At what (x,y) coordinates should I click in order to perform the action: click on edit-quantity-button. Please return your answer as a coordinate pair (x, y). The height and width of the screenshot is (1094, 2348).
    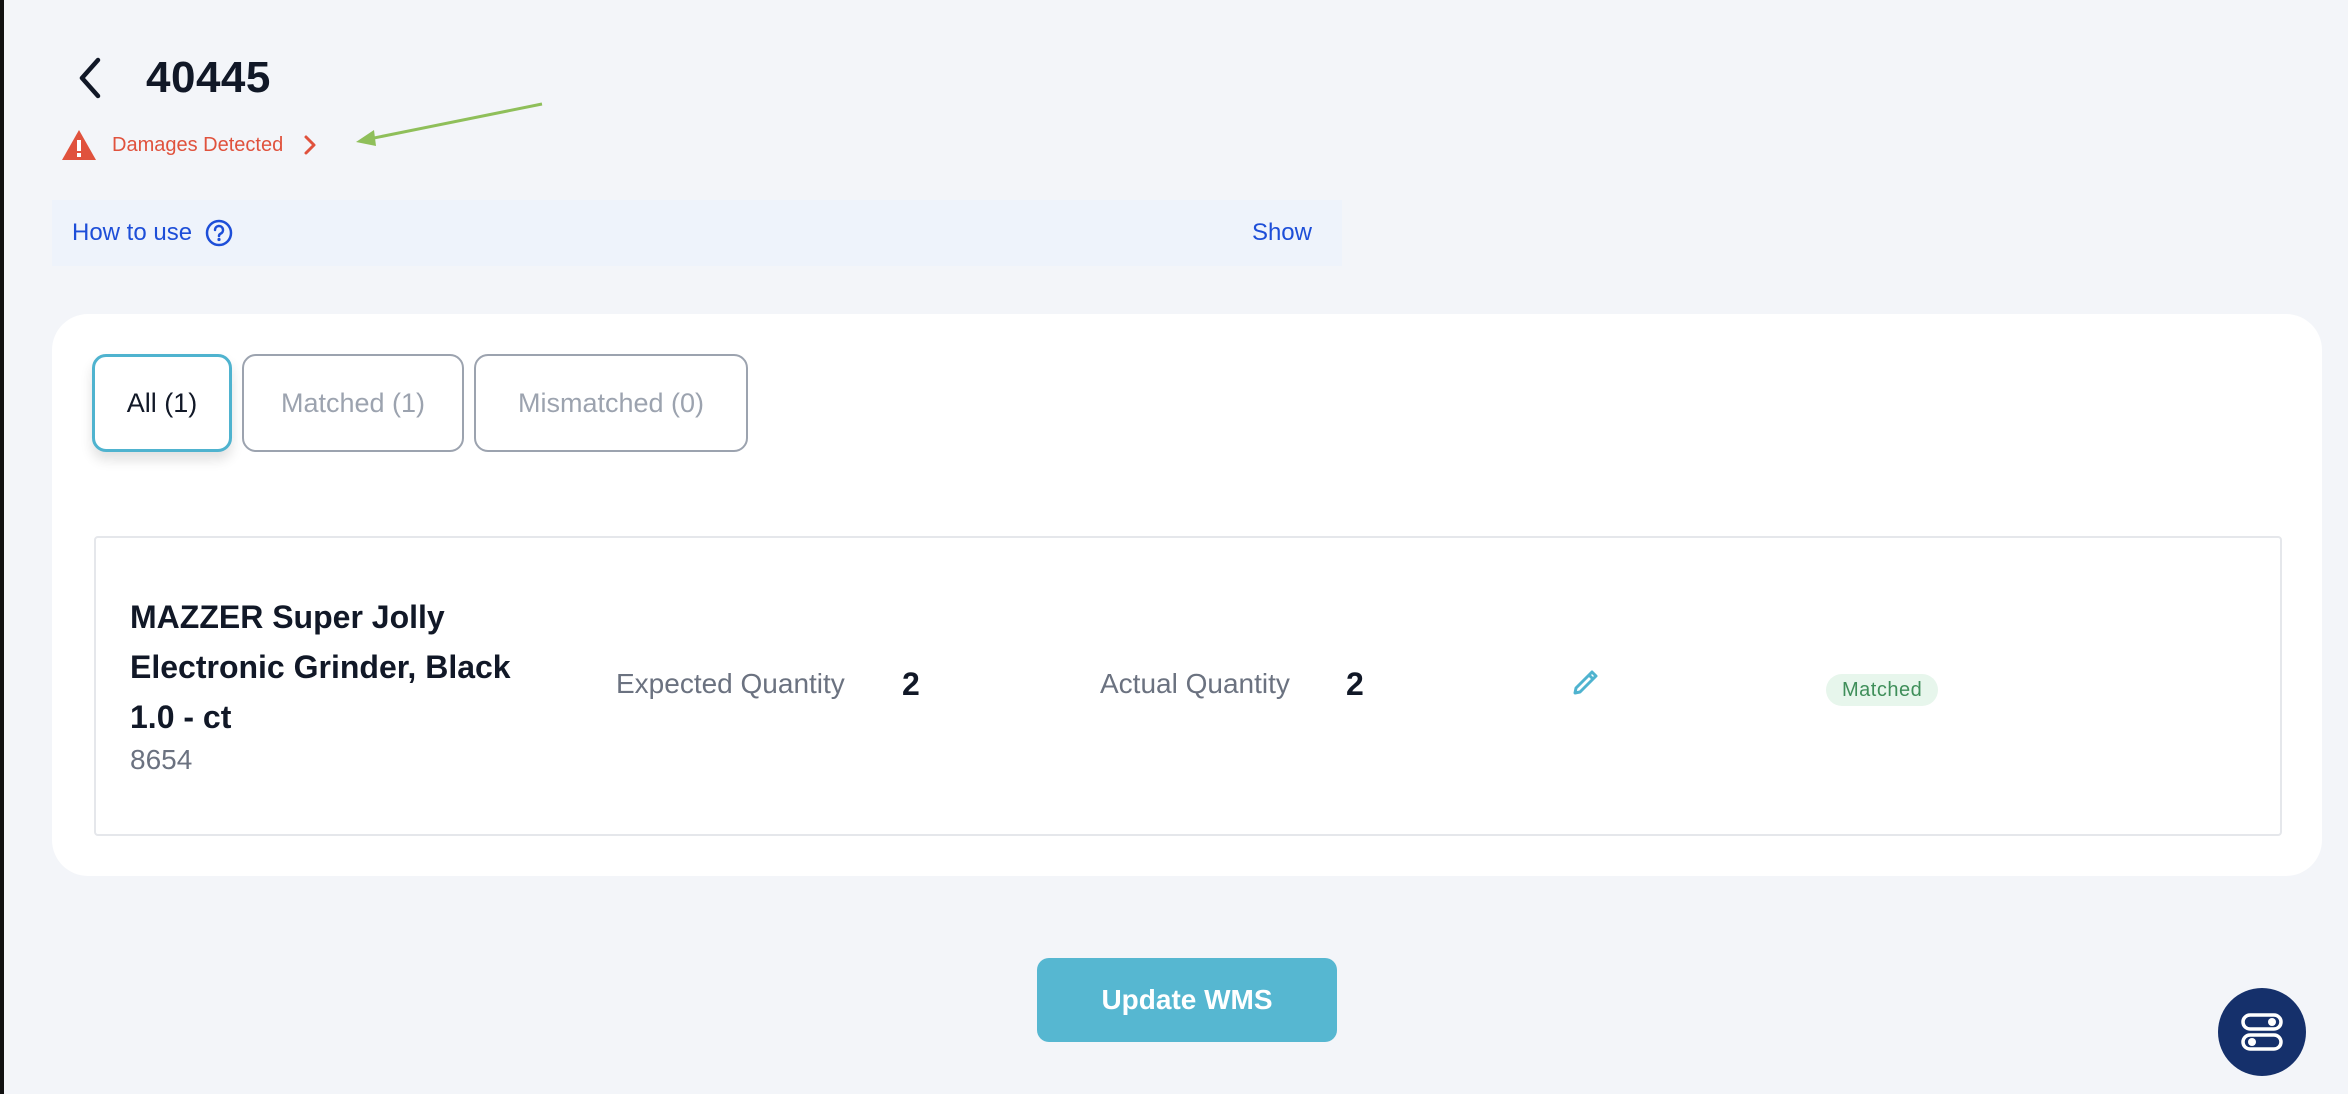
    Looking at the image, I should click on (1588, 682).